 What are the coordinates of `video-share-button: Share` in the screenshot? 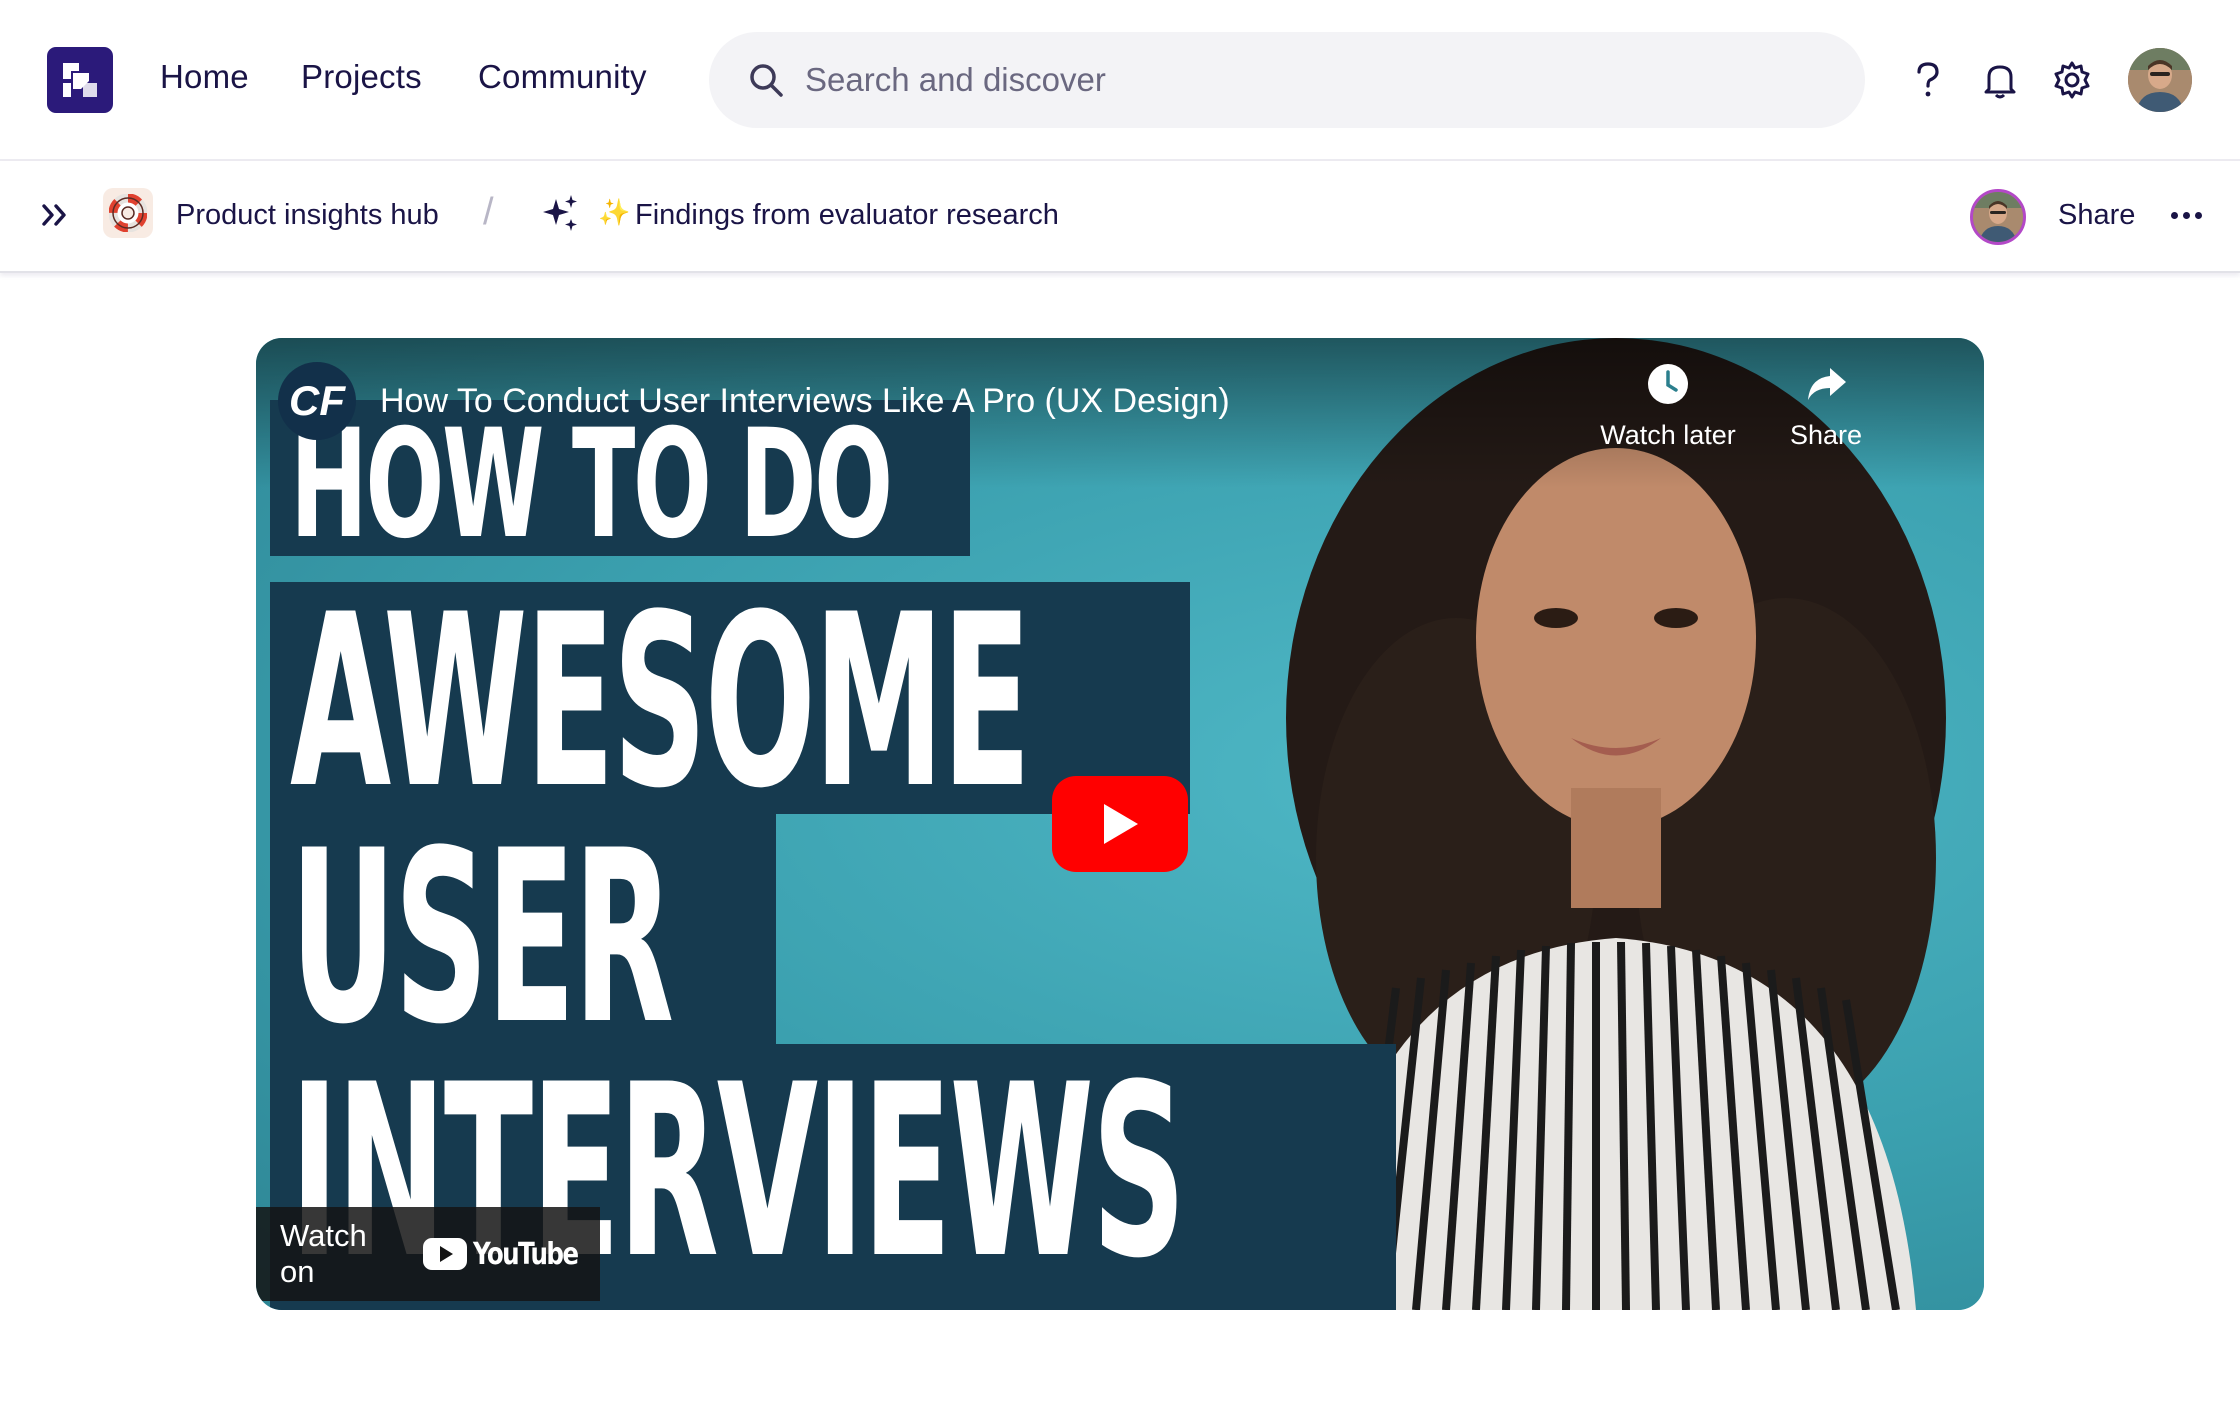 It's located at (1826, 406).